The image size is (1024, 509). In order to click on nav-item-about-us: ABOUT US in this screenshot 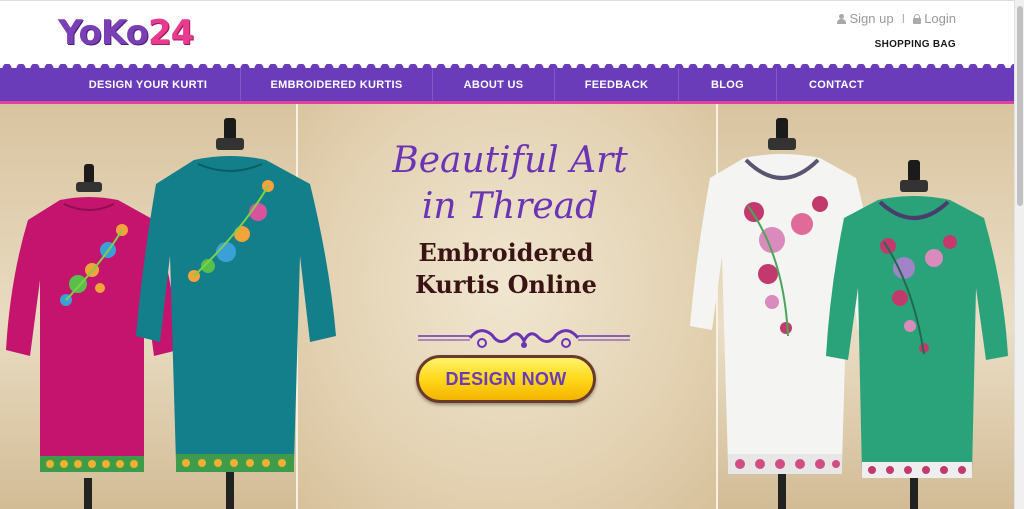, I will do `click(493, 84)`.